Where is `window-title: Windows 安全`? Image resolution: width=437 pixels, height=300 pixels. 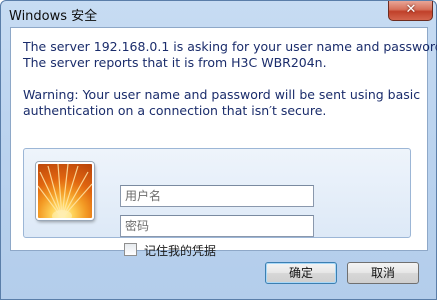
window-title: Windows 安全 is located at coordinates (53, 16).